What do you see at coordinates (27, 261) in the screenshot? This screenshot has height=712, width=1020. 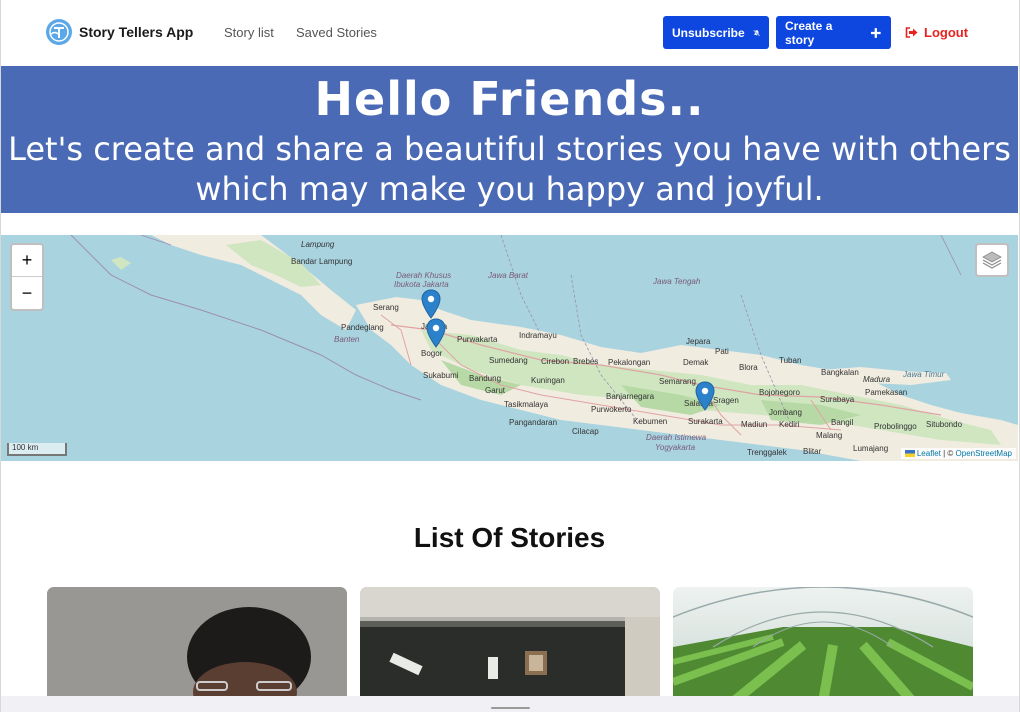 I see `zoom-in-button: +` at bounding box center [27, 261].